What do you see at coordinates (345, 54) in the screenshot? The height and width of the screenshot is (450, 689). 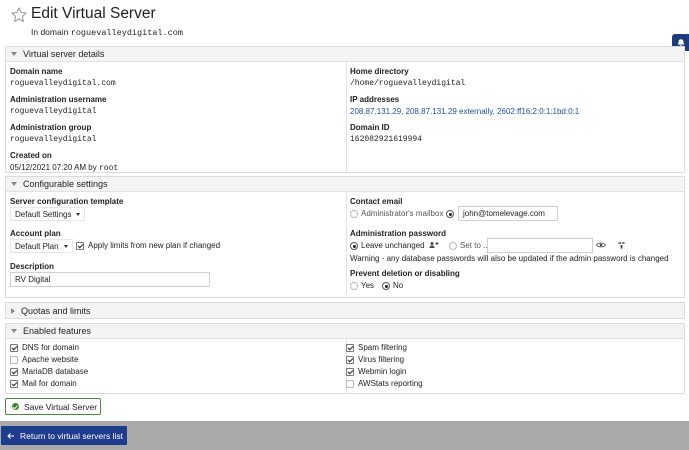 I see `panel-header-details: Virtual server details` at bounding box center [345, 54].